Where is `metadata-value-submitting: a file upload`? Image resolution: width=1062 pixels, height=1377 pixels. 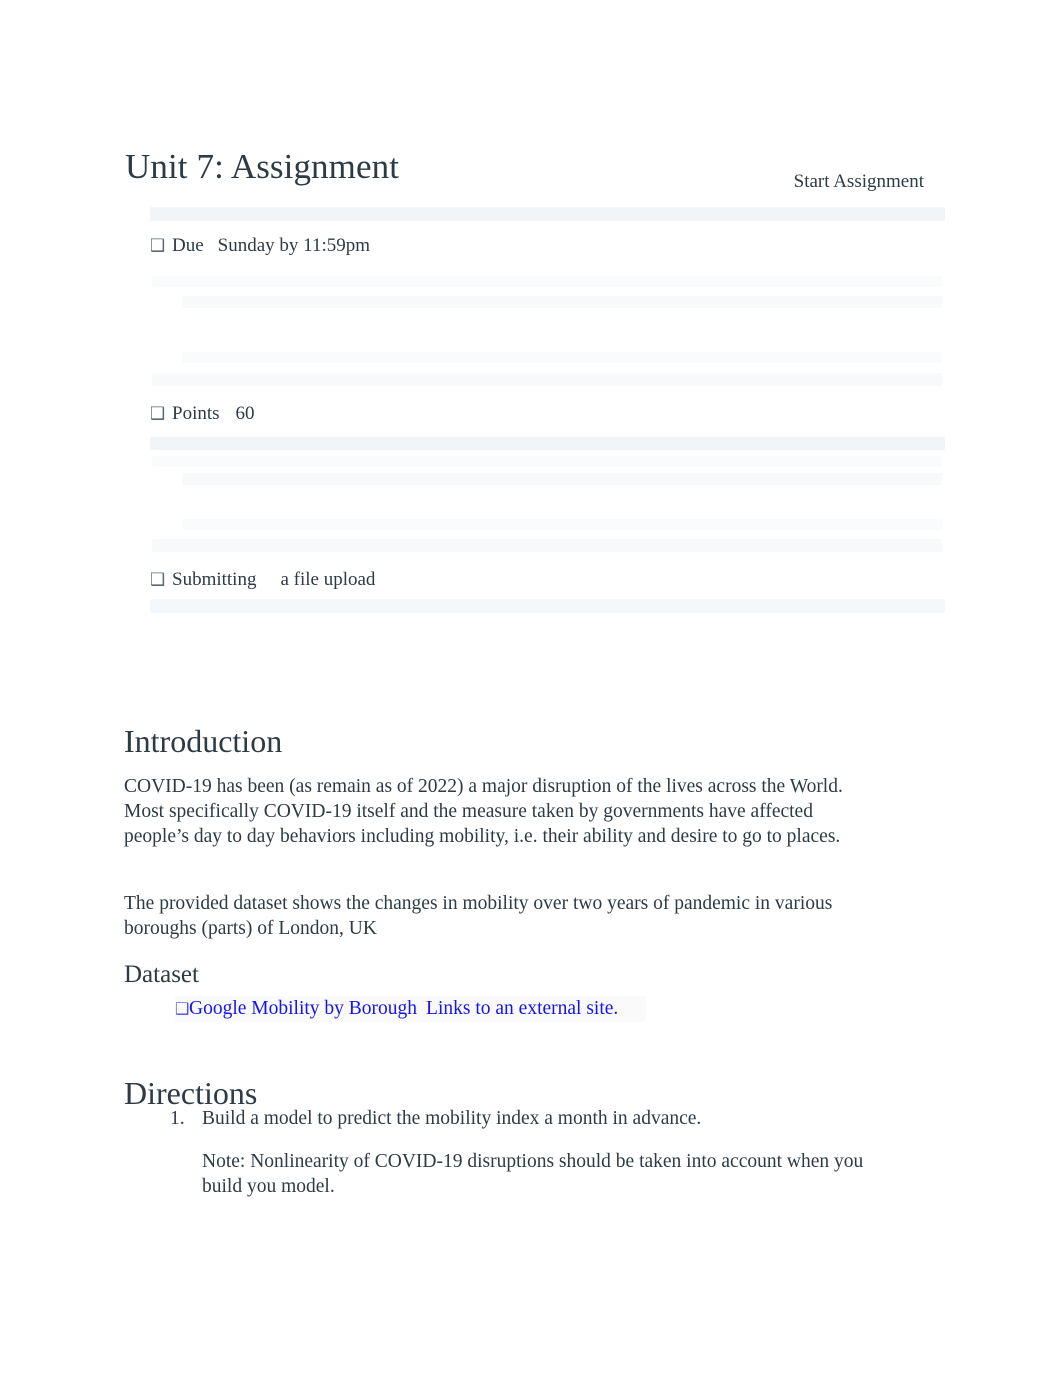 metadata-value-submitting: a file upload is located at coordinates (328, 579).